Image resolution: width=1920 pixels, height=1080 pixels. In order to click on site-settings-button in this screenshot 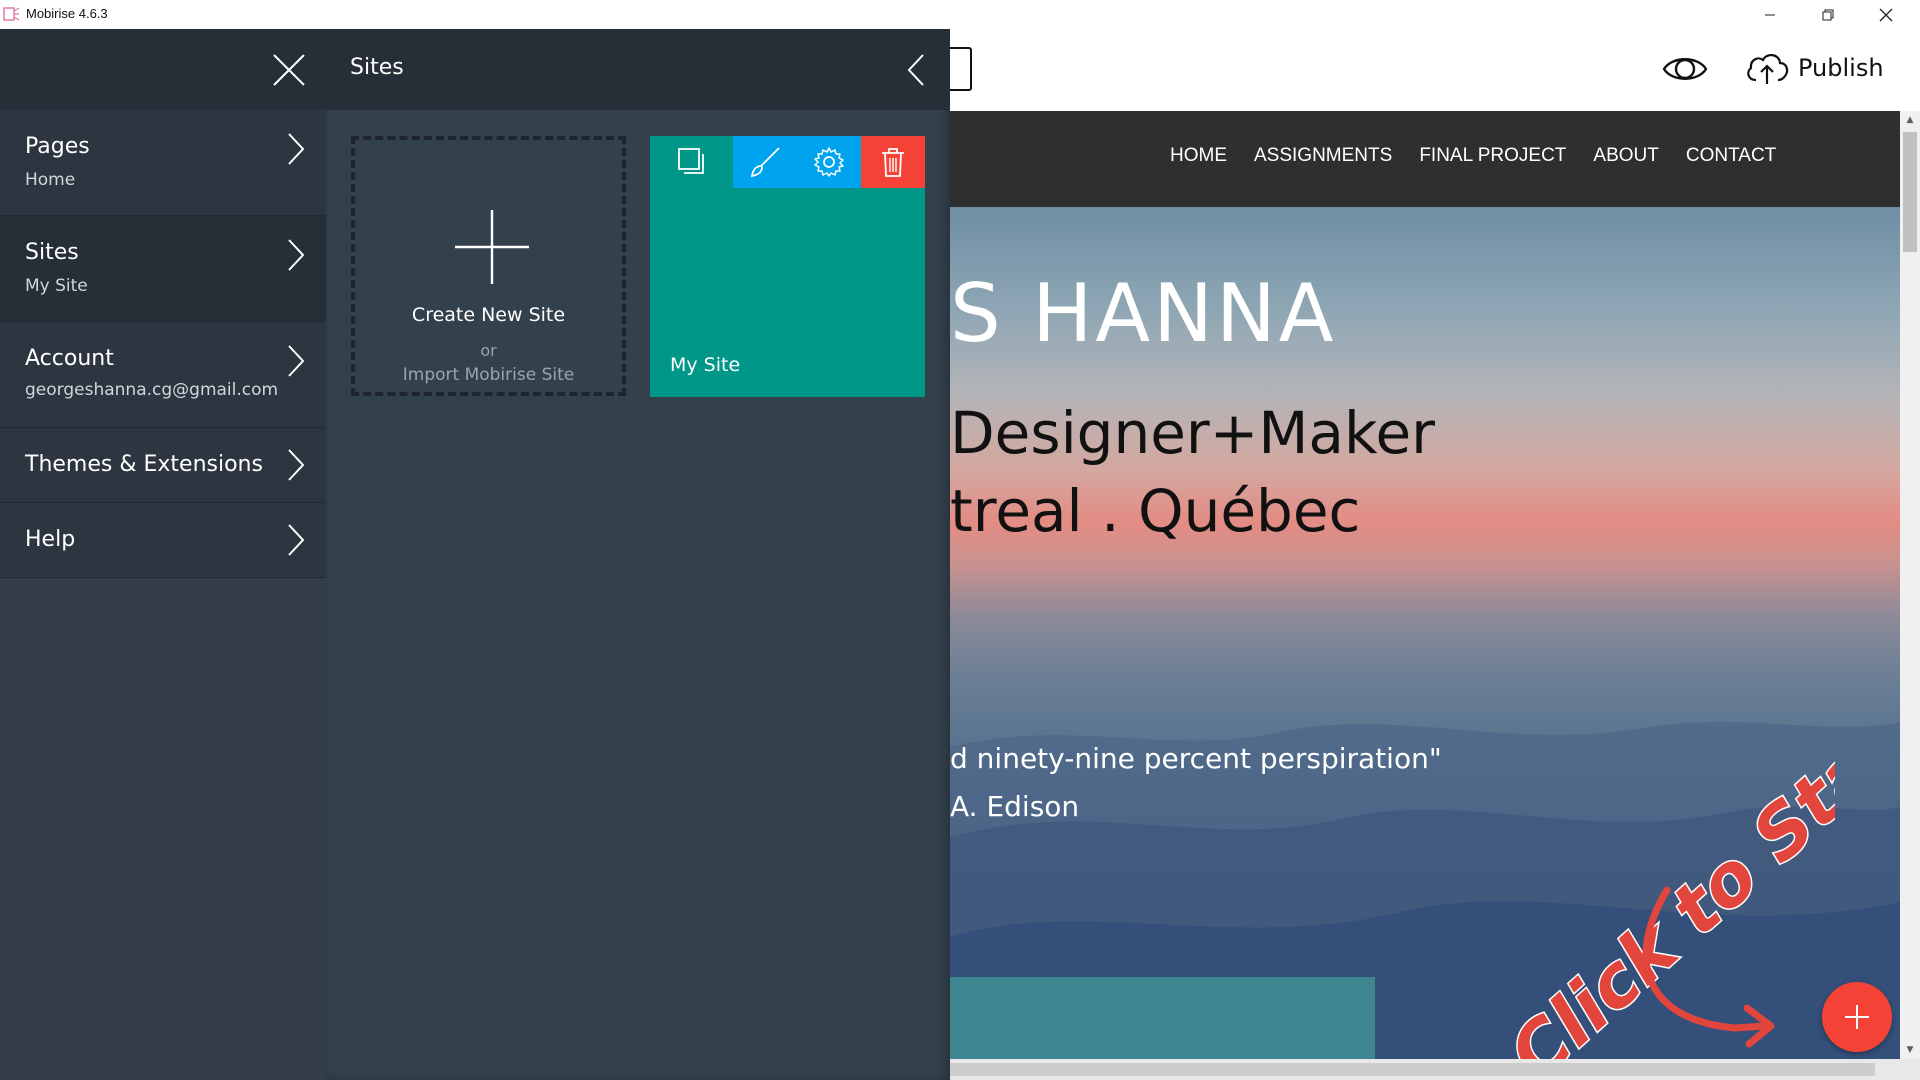, I will do `click(829, 162)`.